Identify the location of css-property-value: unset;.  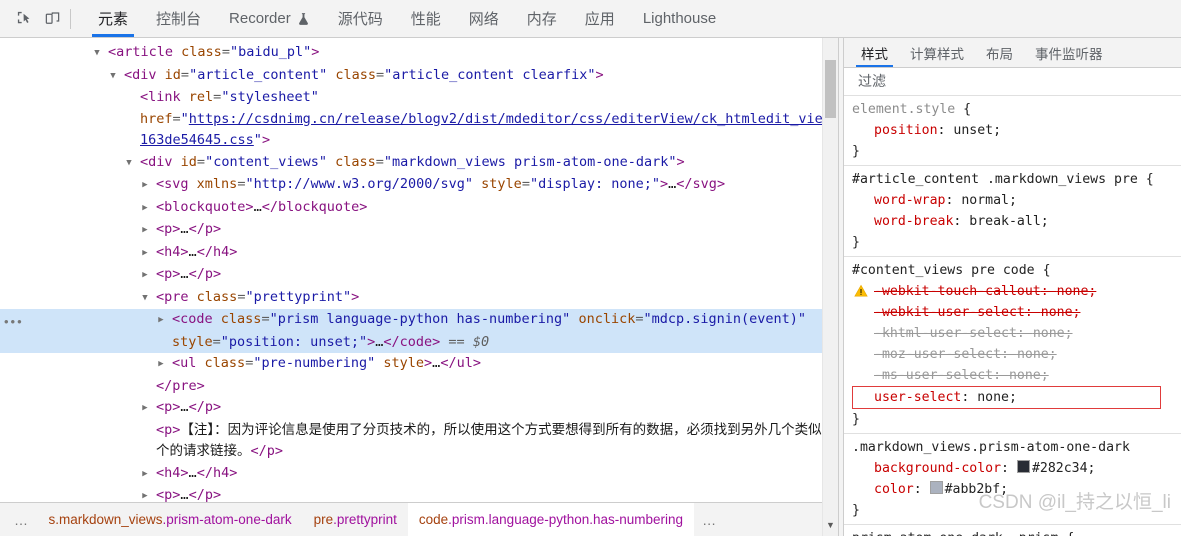
(977, 130).